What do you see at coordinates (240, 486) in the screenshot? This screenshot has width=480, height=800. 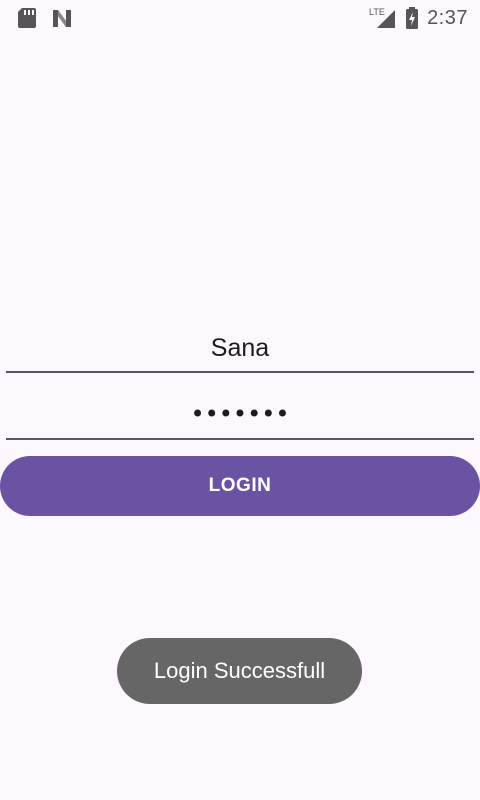 I see `login-button: LOGIN` at bounding box center [240, 486].